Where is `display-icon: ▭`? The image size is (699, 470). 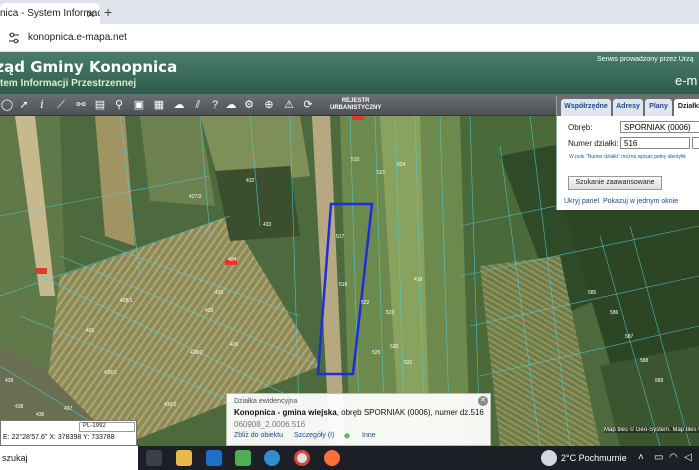 display-icon: ▭ is located at coordinates (658, 457).